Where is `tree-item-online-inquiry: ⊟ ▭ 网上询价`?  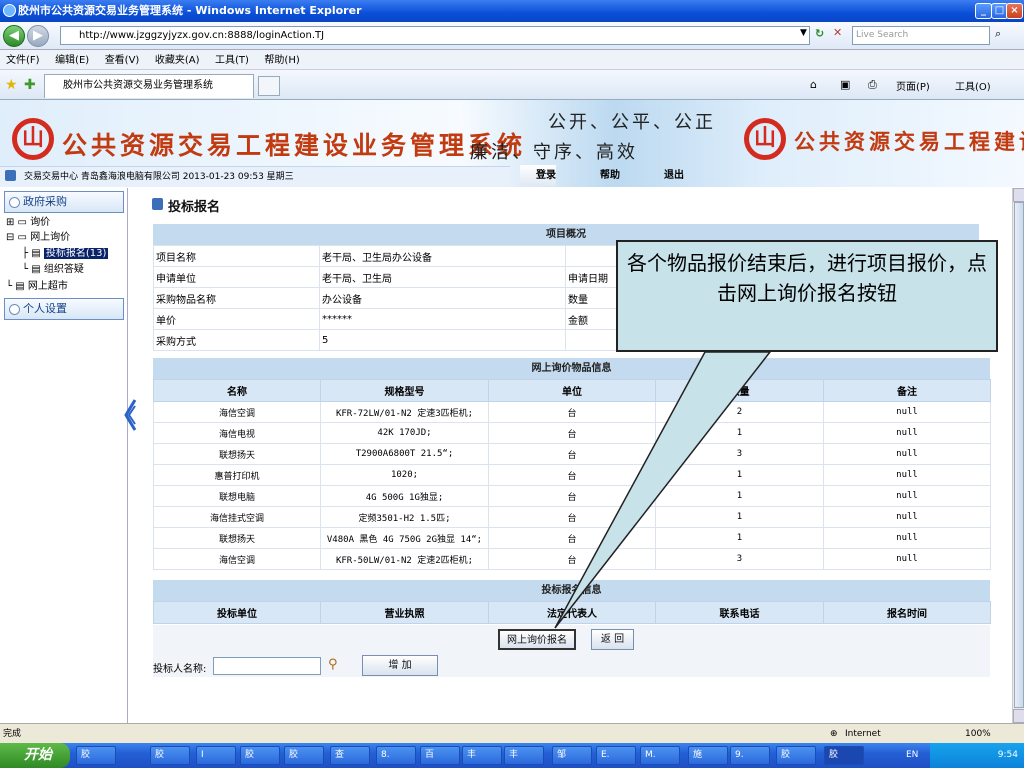 tree-item-online-inquiry: ⊟ ▭ 网上询价 is located at coordinates (38, 238).